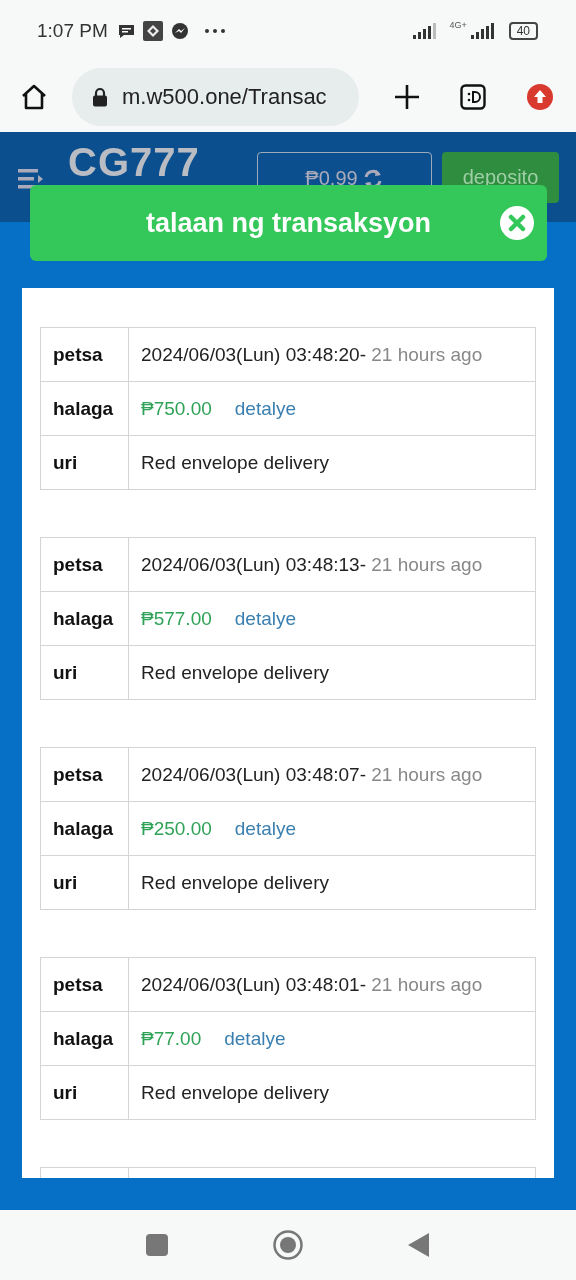  What do you see at coordinates (176, 828) in the screenshot?
I see `amount-text: ₱250.00` at bounding box center [176, 828].